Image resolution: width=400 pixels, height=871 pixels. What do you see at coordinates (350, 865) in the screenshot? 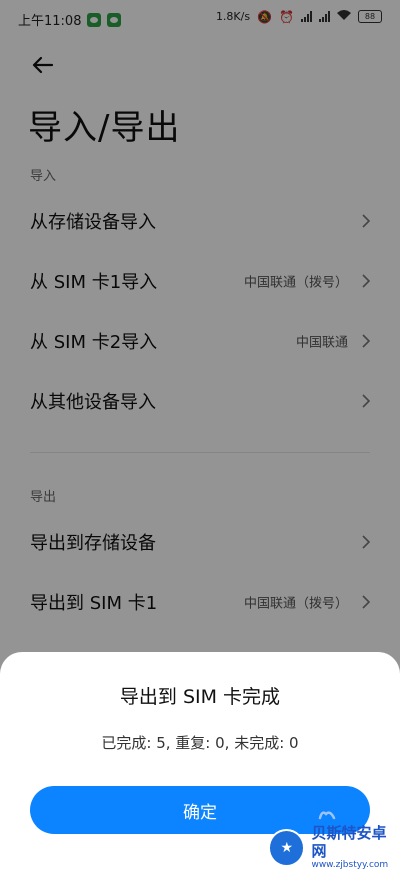
I see `watermark-url: www.zjbstyy.com` at bounding box center [350, 865].